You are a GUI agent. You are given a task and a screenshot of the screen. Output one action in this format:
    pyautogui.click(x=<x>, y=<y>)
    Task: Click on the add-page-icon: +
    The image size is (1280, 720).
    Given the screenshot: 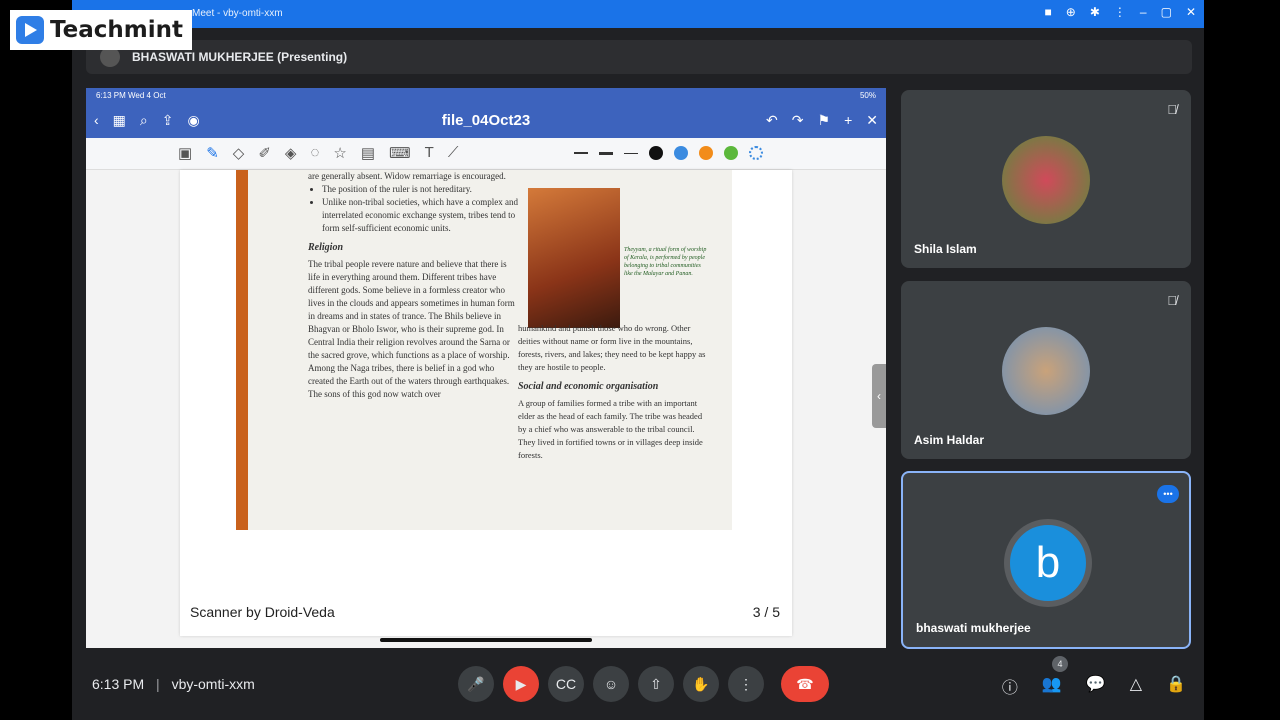 What is the action you would take?
    pyautogui.click(x=848, y=120)
    